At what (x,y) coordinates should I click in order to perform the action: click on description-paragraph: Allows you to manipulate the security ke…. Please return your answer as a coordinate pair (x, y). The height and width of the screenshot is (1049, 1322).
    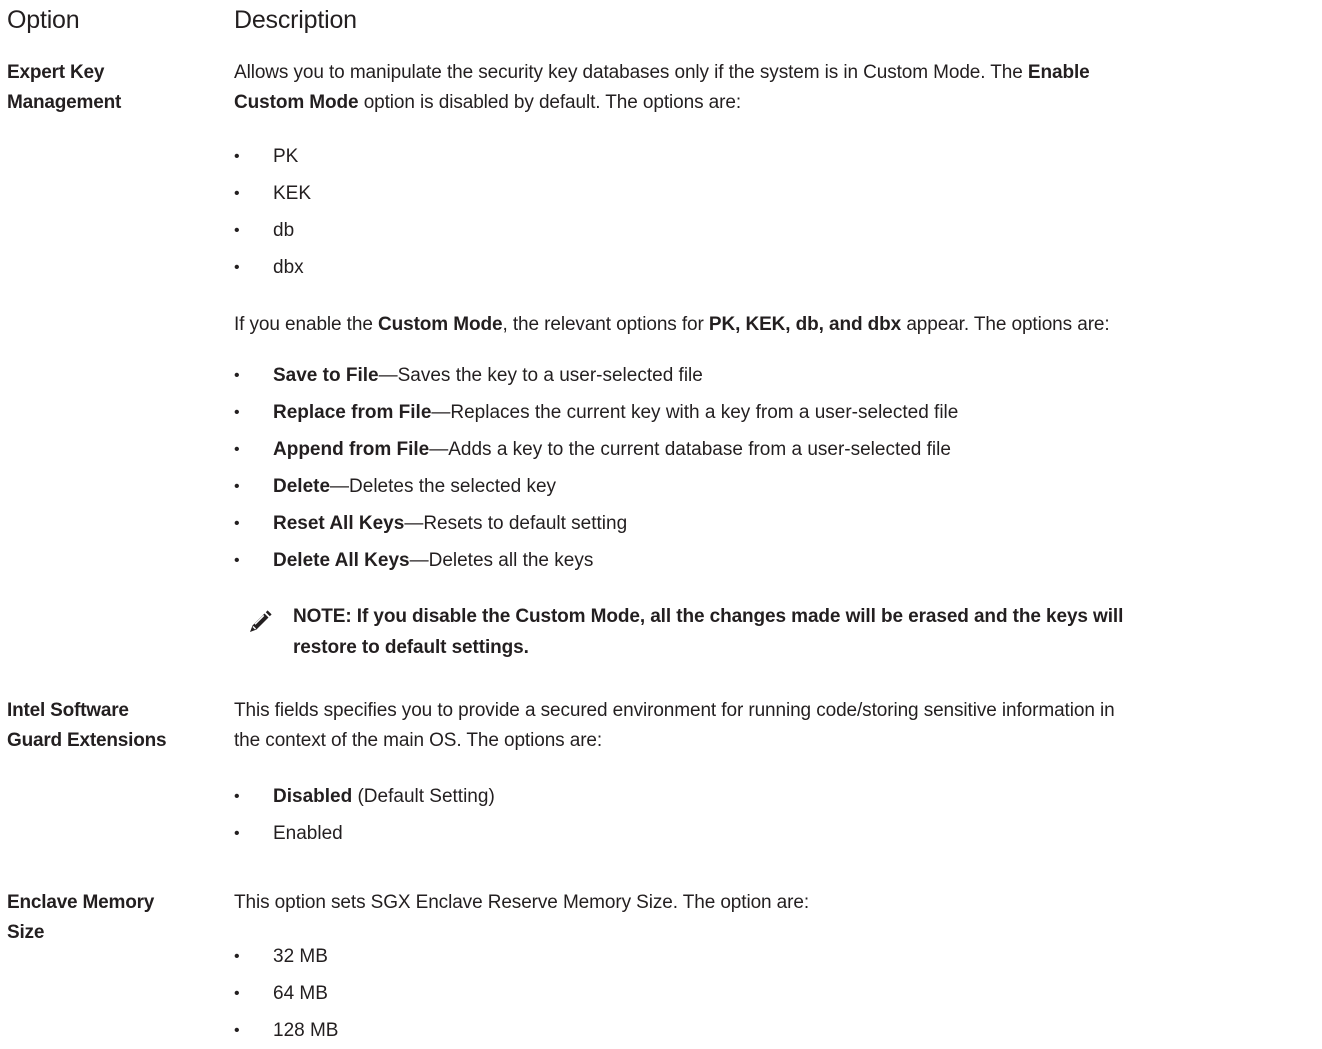
    Looking at the image, I should click on (774, 88).